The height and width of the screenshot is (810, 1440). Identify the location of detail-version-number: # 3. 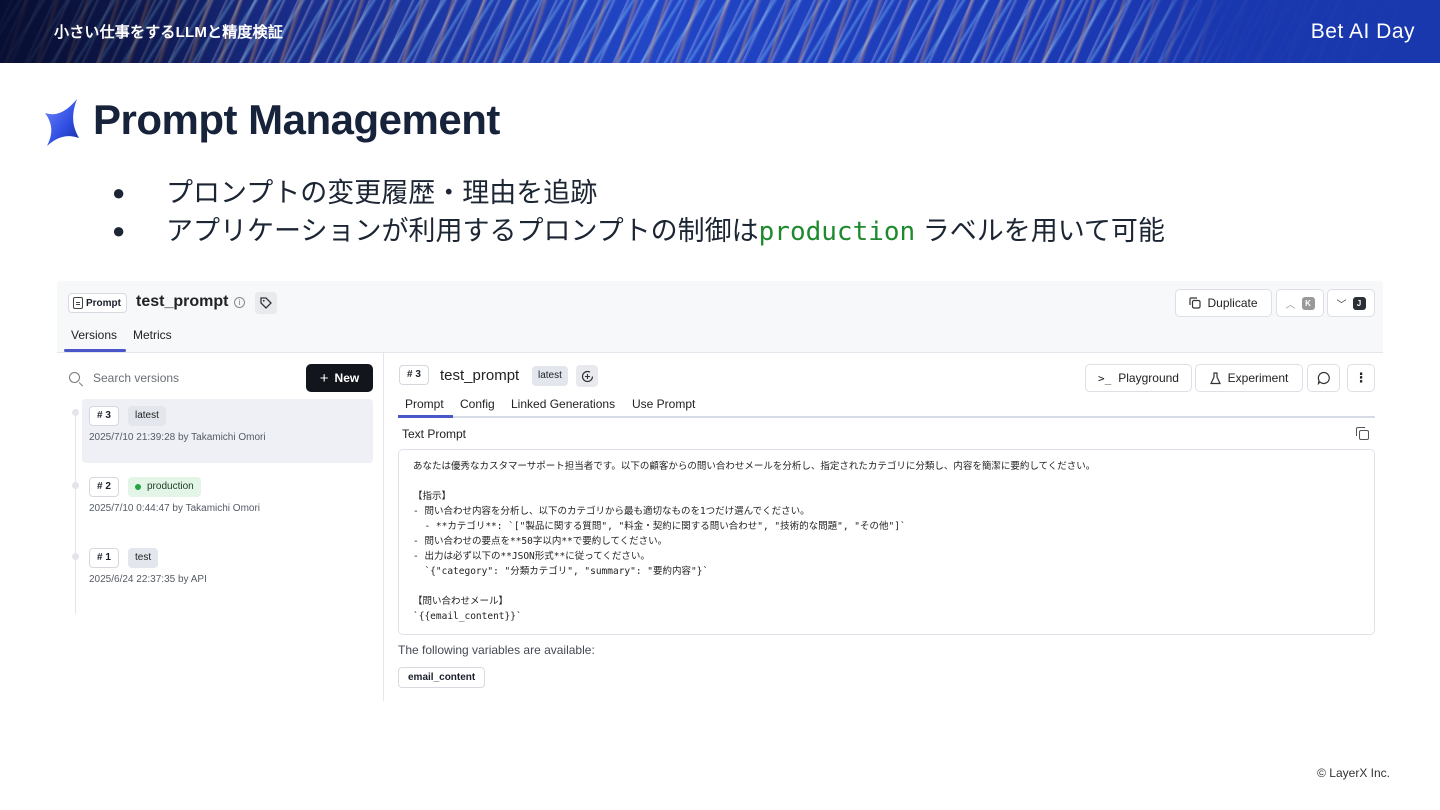
(414, 375).